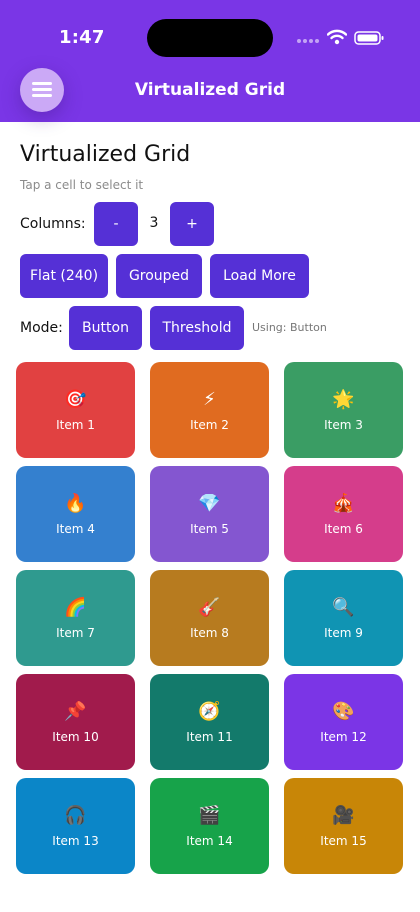 The height and width of the screenshot is (912, 420). What do you see at coordinates (309, 42) in the screenshot?
I see `signal-dots-icon` at bounding box center [309, 42].